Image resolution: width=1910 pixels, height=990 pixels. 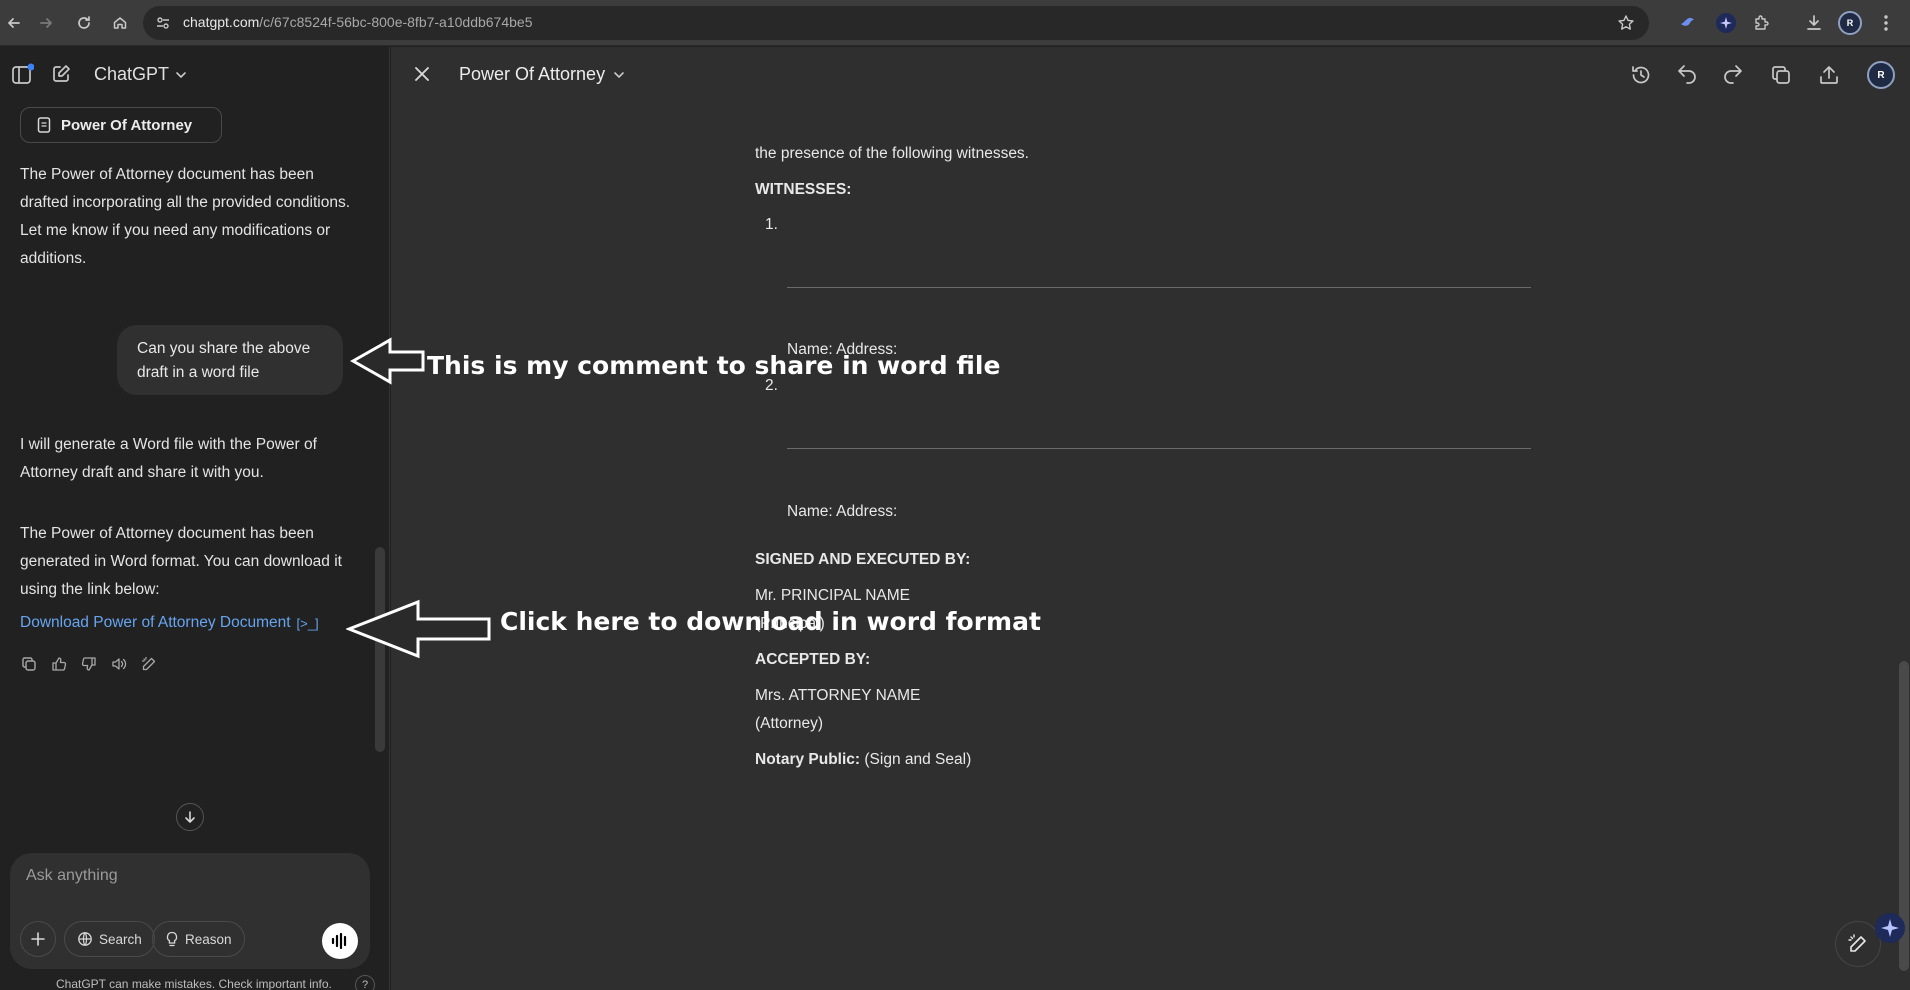 What do you see at coordinates (1641, 75) in the screenshot?
I see `version-history-icon` at bounding box center [1641, 75].